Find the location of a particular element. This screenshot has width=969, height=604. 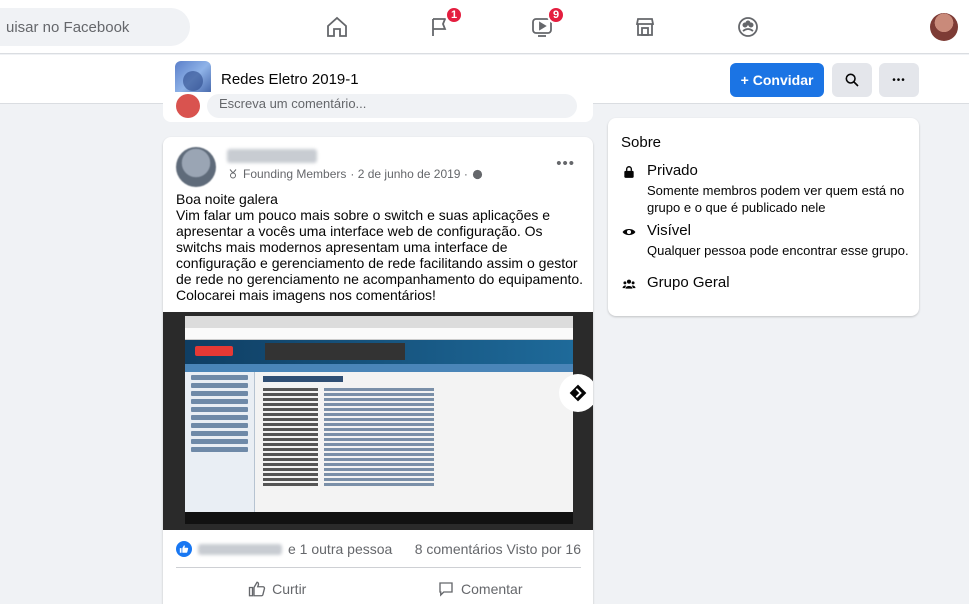

post-text-line: Boa noite galera is located at coordinates (227, 199).